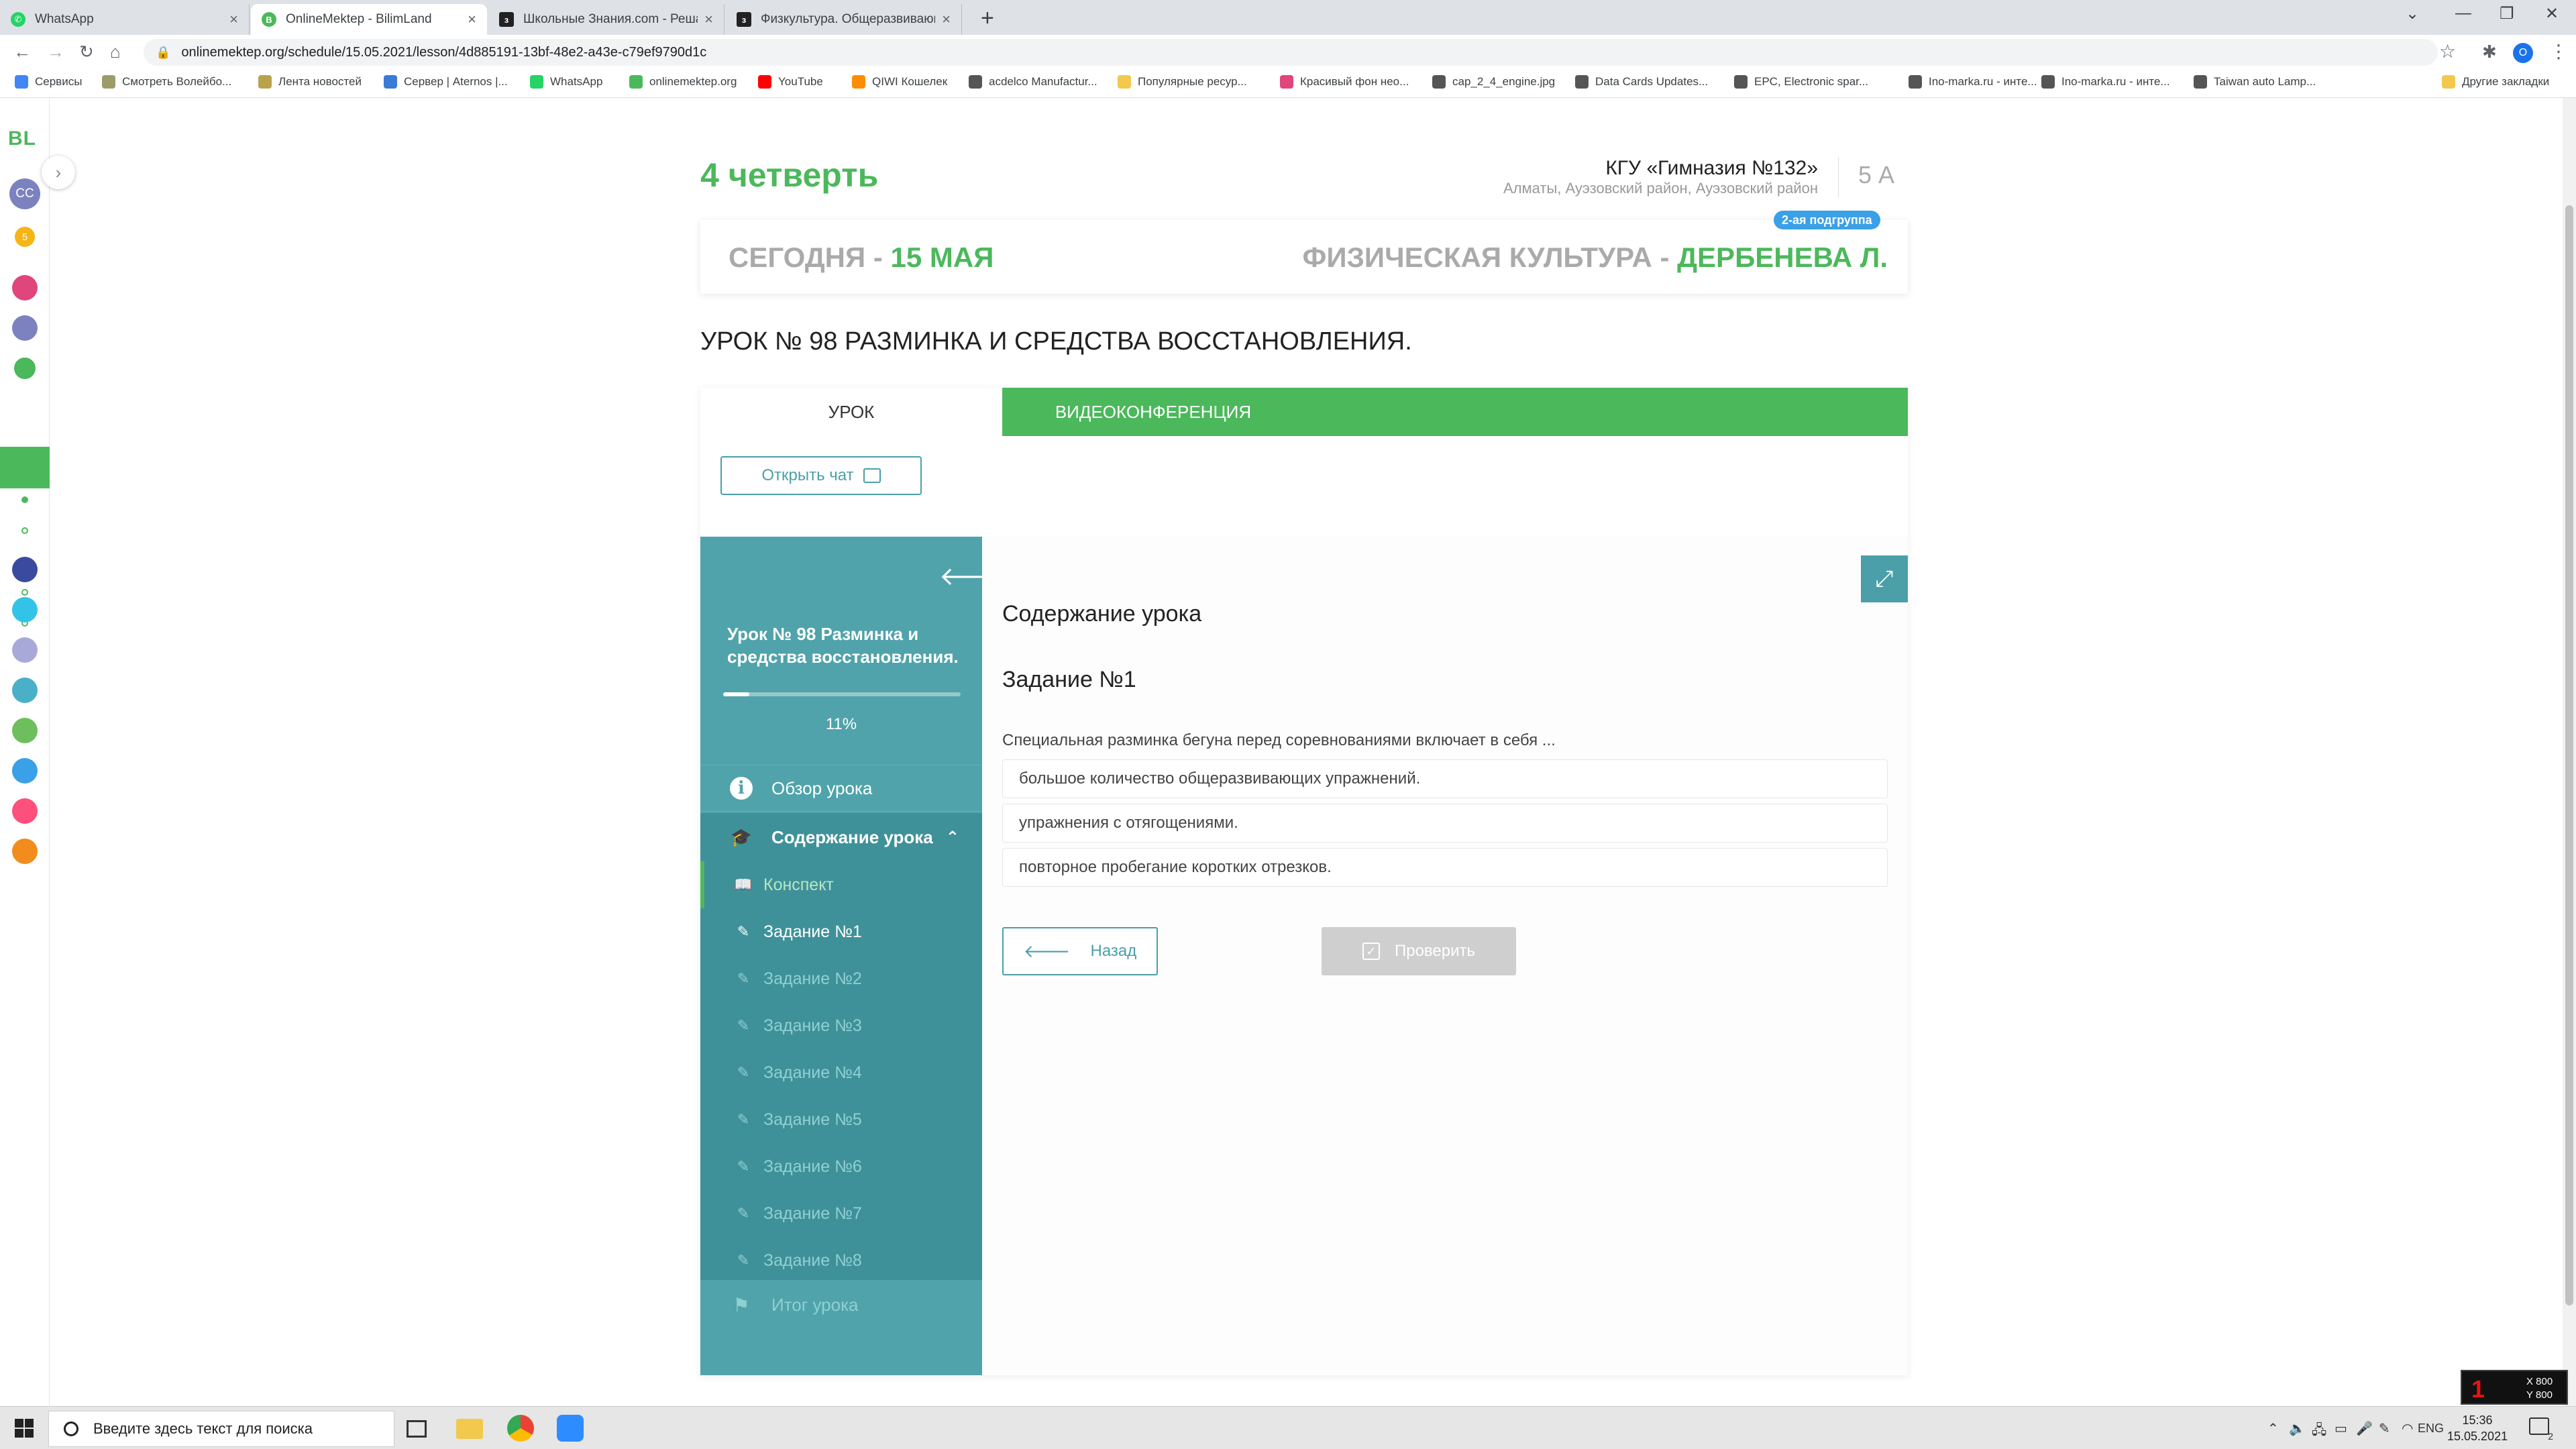 Image resolution: width=2576 pixels, height=1449 pixels. What do you see at coordinates (520, 1428) in the screenshot?
I see `chrome-icon` at bounding box center [520, 1428].